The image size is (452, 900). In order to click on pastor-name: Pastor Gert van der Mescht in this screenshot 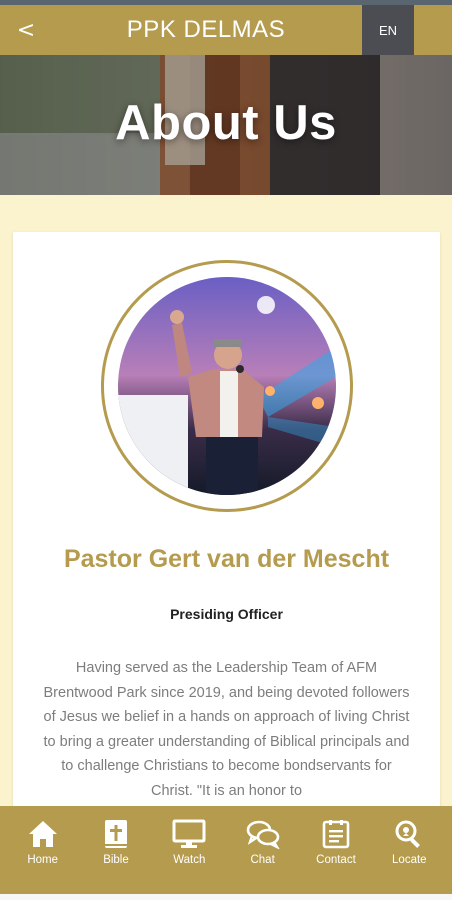, I will do `click(226, 559)`.